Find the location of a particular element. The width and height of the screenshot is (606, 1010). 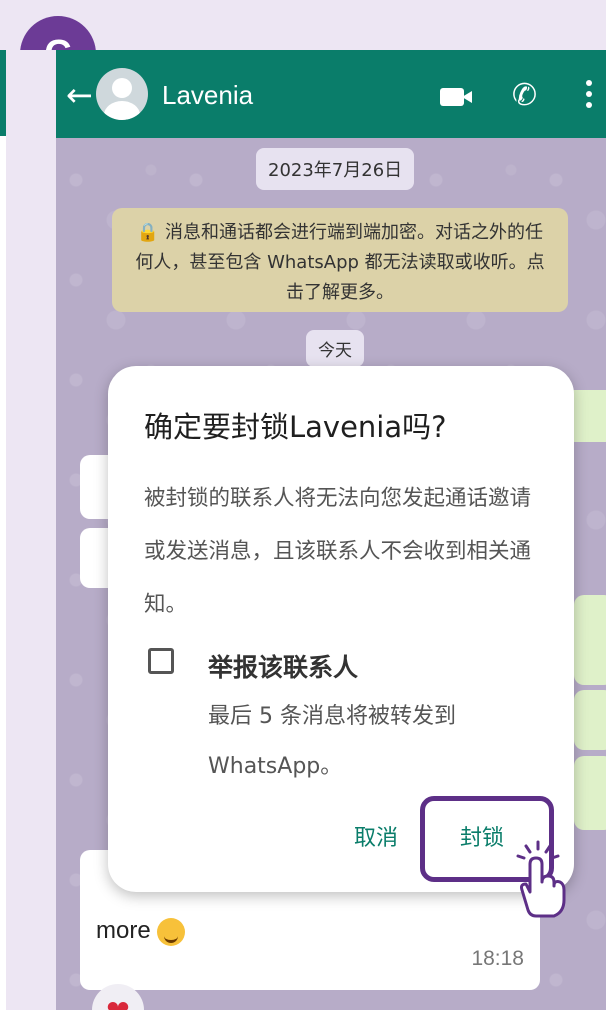

dialog-title: 确定要封锁Lavenia吗? is located at coordinates (295, 427).